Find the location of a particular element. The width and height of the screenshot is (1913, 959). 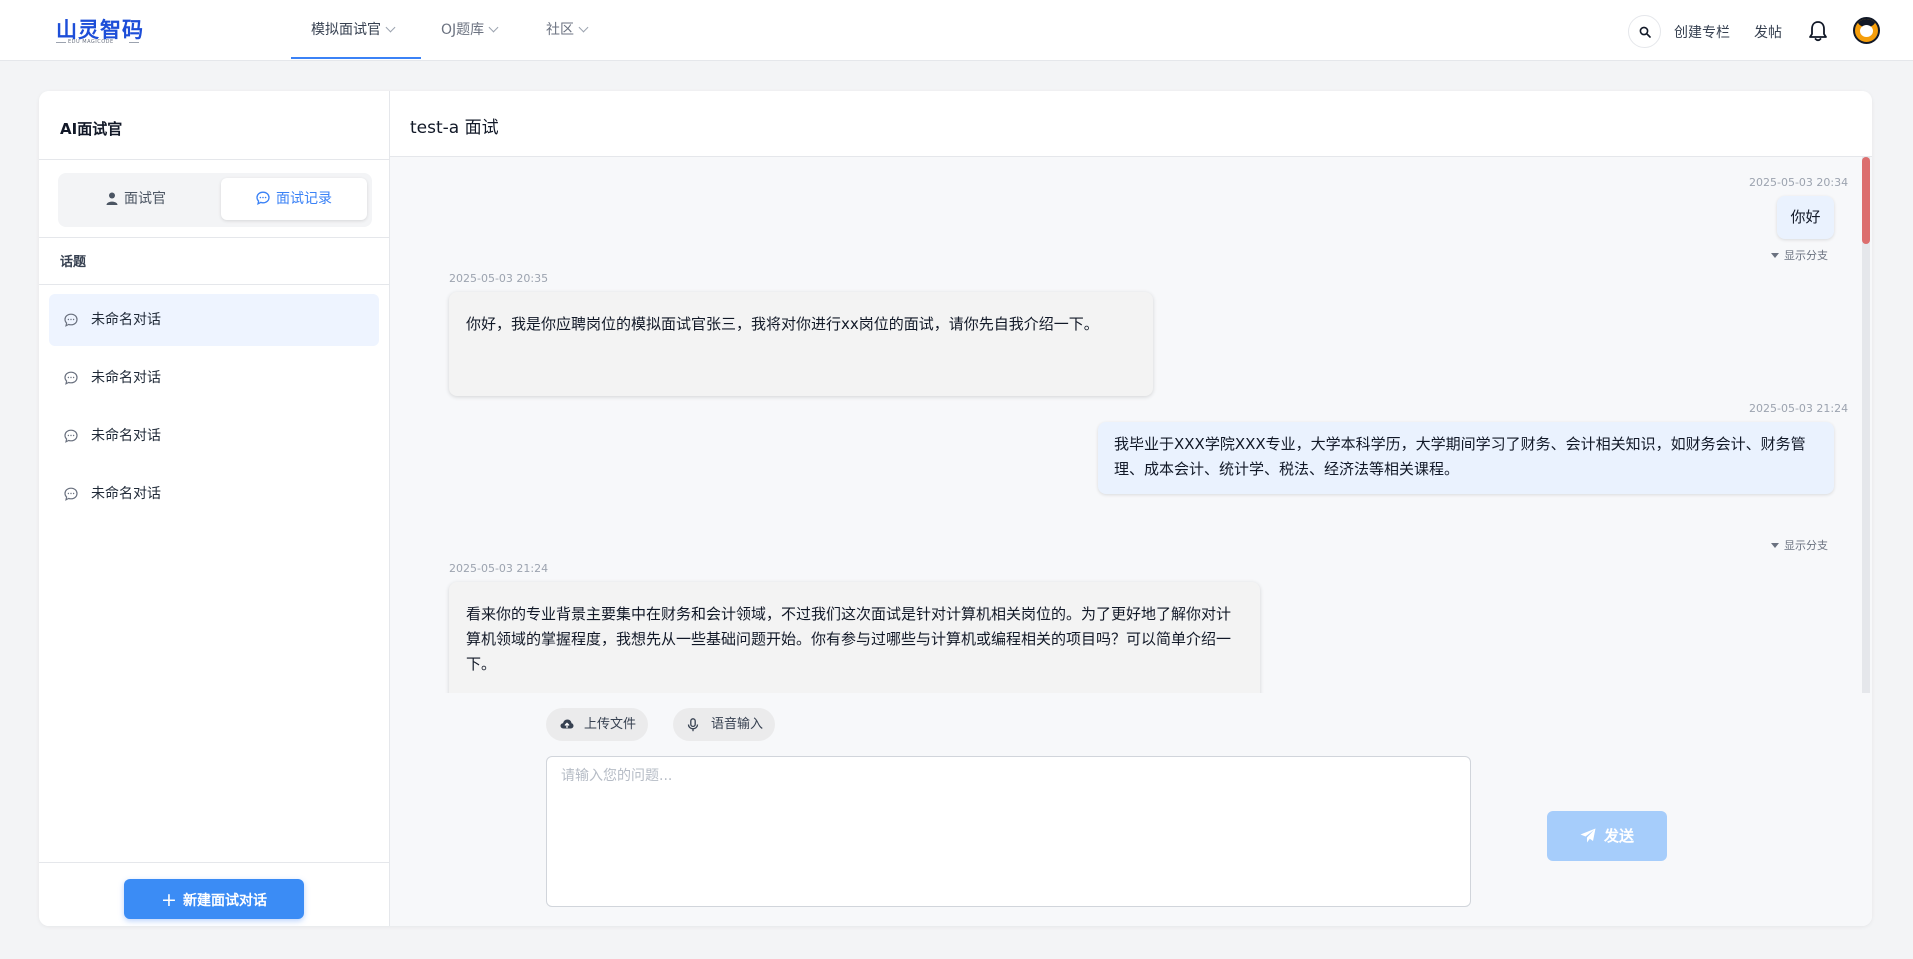

segment-records: 面试记录 is located at coordinates (294, 199).